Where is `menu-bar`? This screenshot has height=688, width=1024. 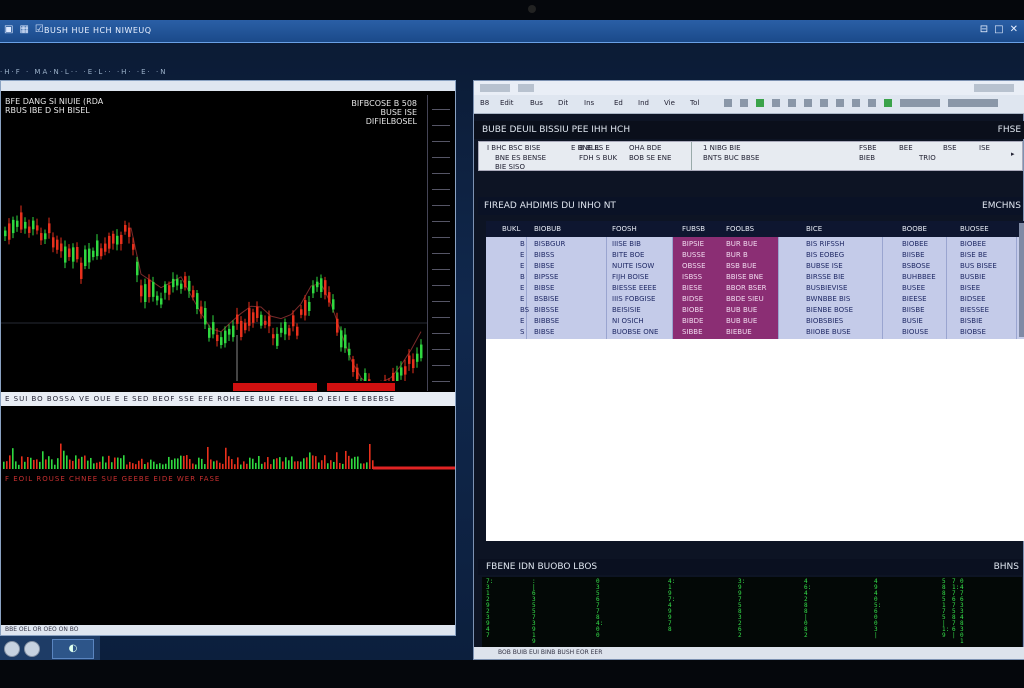 menu-bar is located at coordinates (749, 88).